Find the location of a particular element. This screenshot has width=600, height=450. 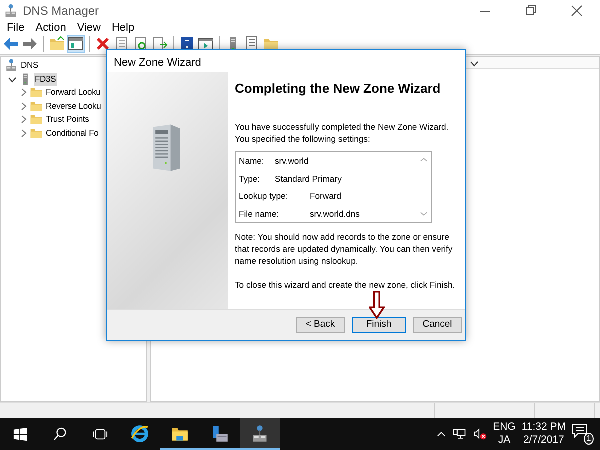

task-view-icon is located at coordinates (100, 434).